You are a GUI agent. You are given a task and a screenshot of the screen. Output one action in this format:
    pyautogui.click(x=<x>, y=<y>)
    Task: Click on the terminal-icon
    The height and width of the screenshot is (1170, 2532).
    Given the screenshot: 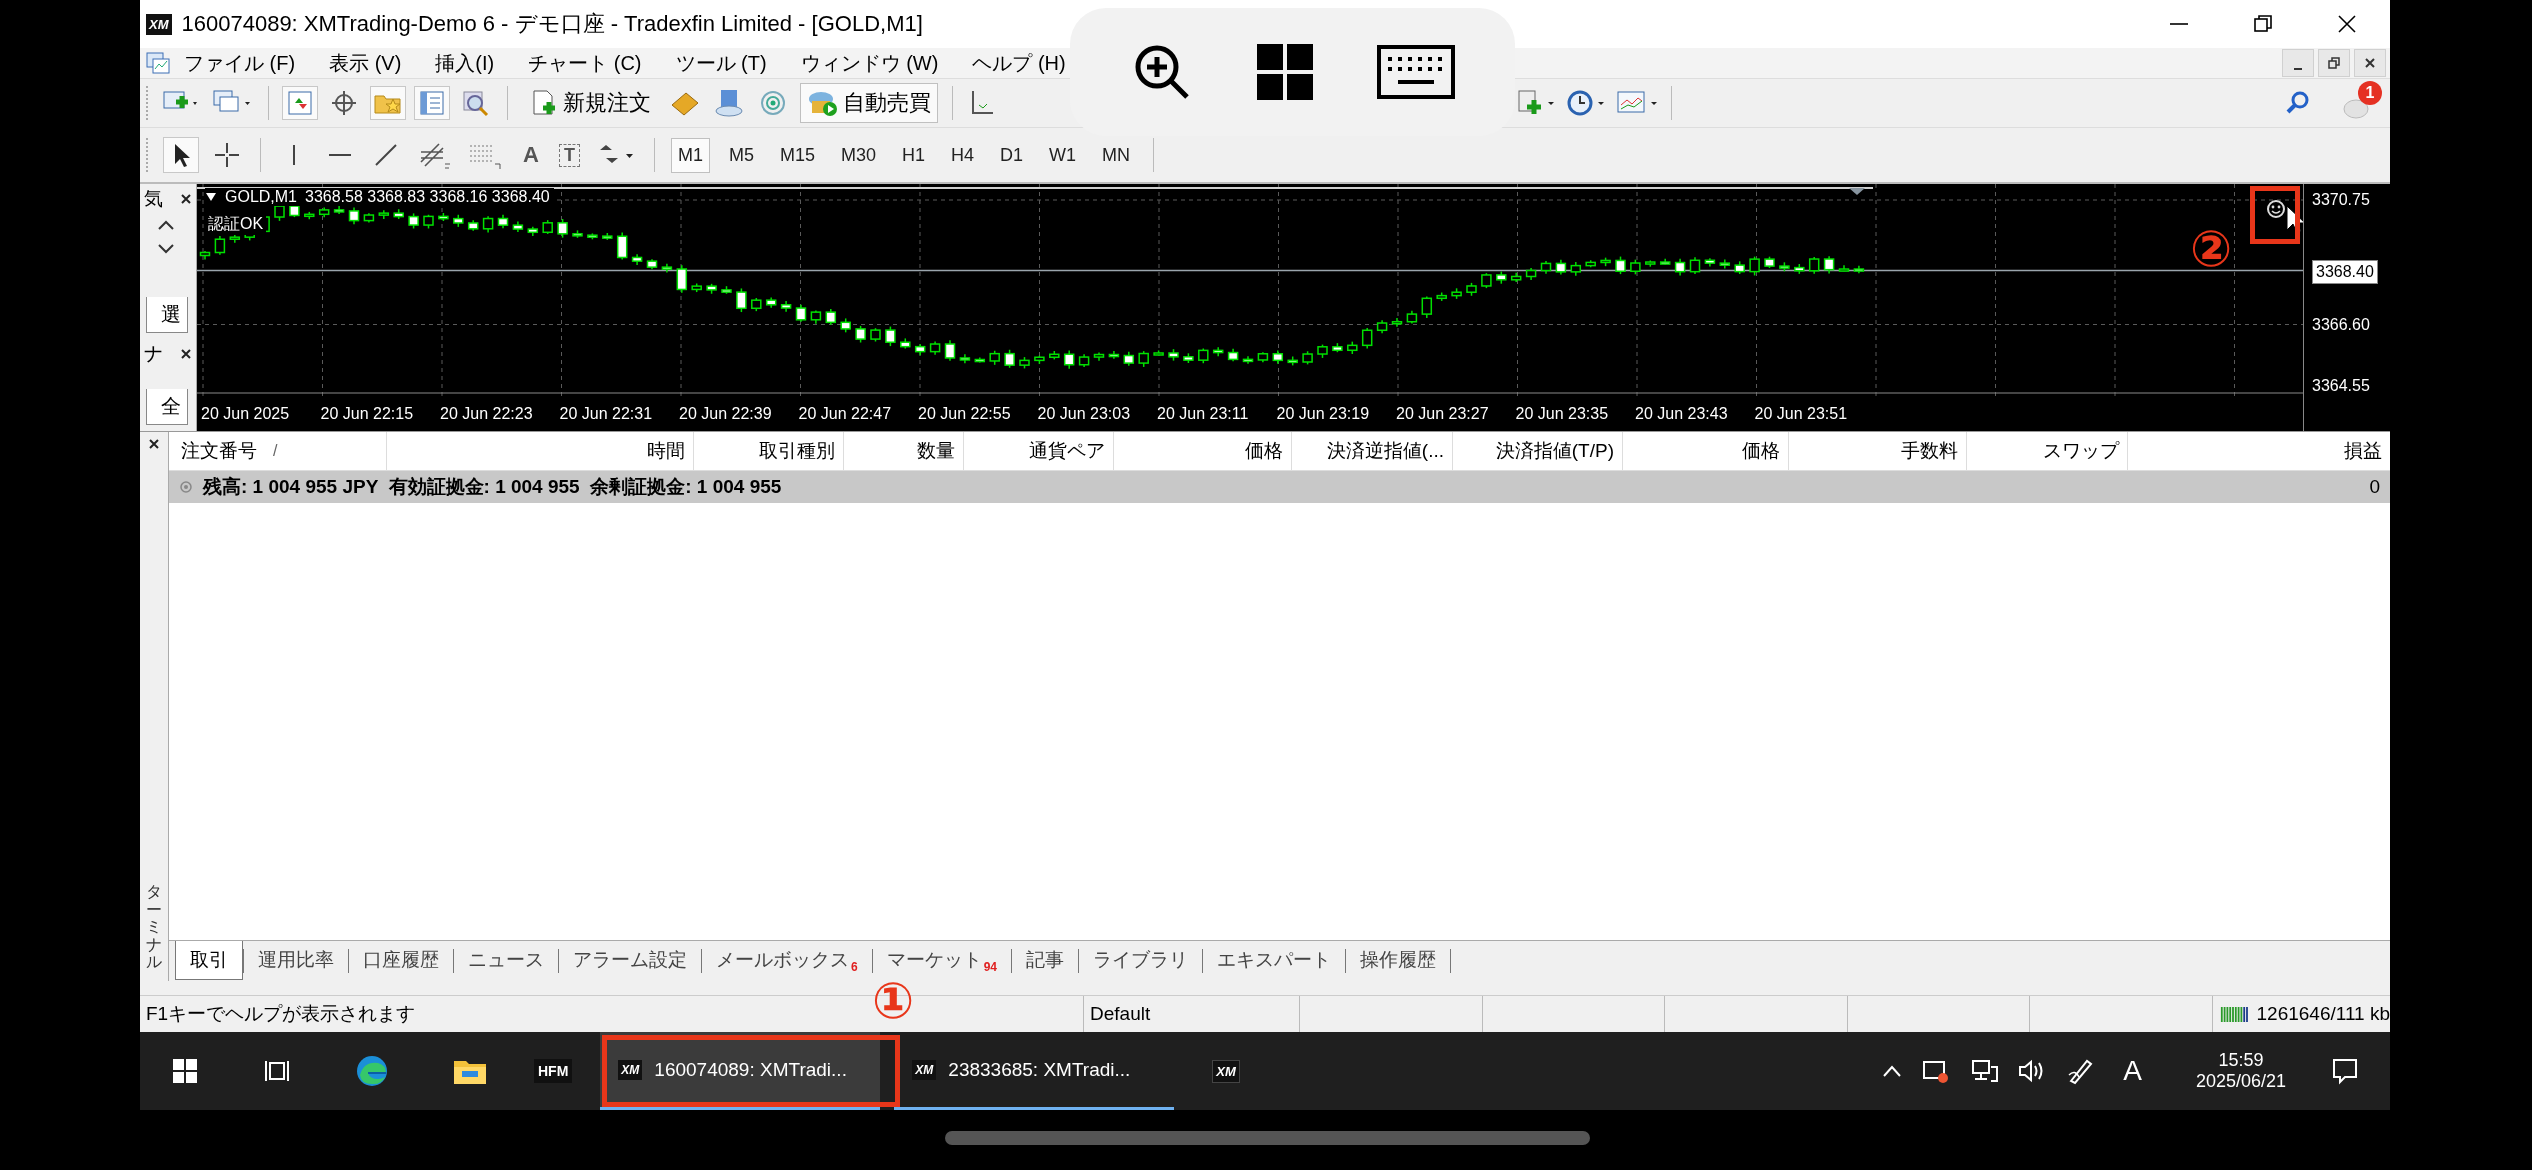 What is the action you would take?
    pyautogui.click(x=432, y=103)
    